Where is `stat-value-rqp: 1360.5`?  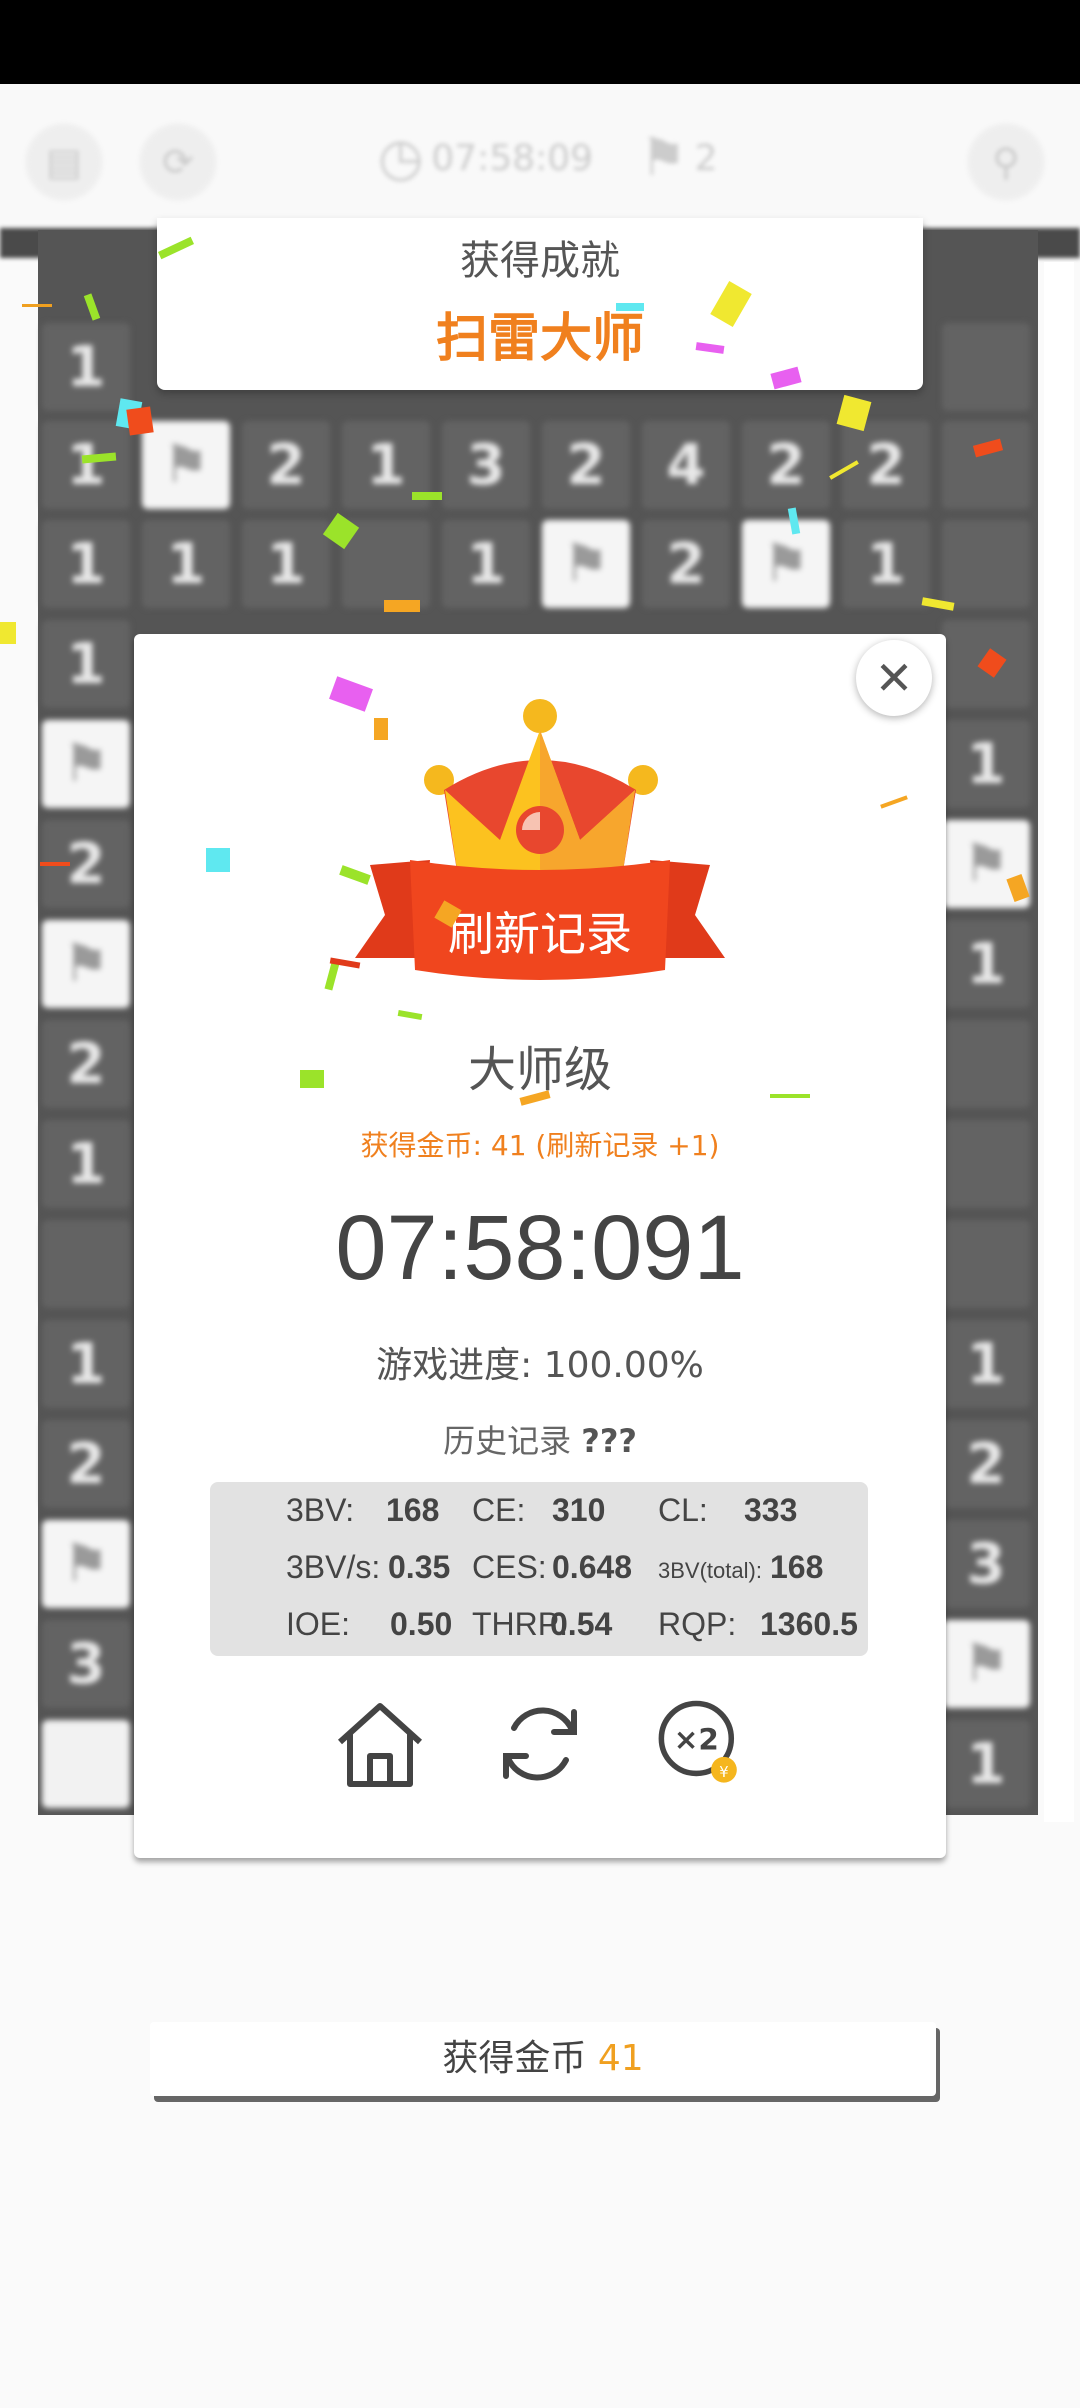 stat-value-rqp: 1360.5 is located at coordinates (809, 1624).